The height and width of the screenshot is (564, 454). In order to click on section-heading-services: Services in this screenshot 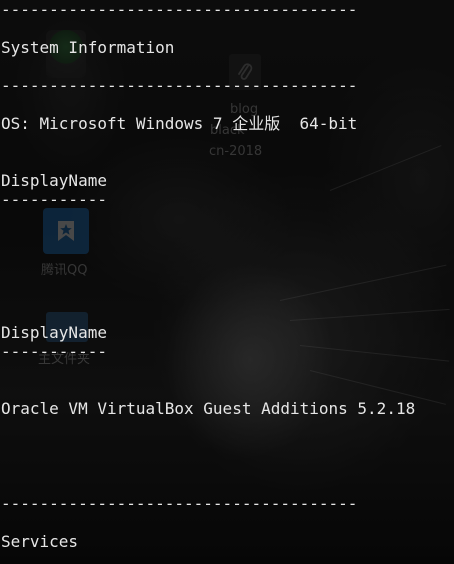, I will do `click(40, 541)`.